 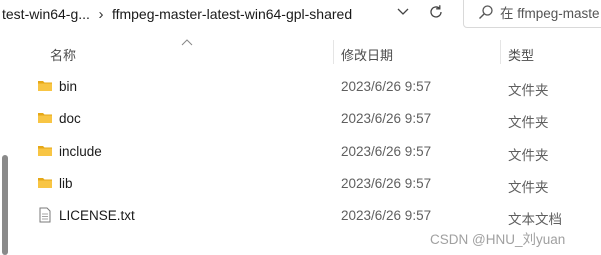 What do you see at coordinates (70, 118) in the screenshot?
I see `file-name: doc` at bounding box center [70, 118].